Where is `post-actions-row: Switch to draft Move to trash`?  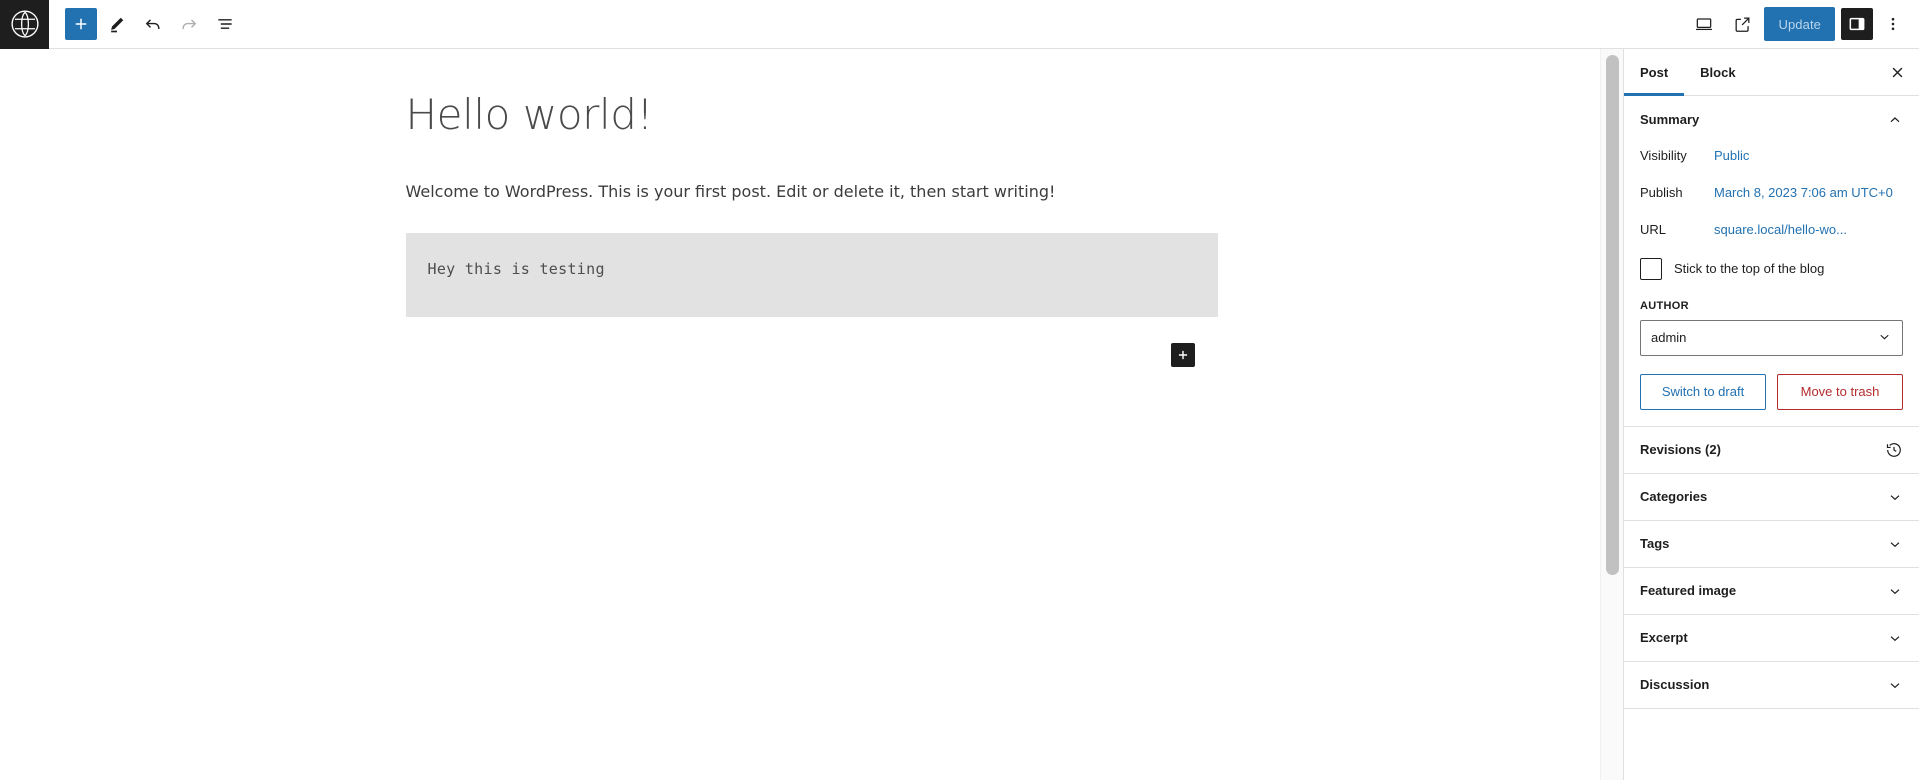 post-actions-row: Switch to draft Move to trash is located at coordinates (1771, 391).